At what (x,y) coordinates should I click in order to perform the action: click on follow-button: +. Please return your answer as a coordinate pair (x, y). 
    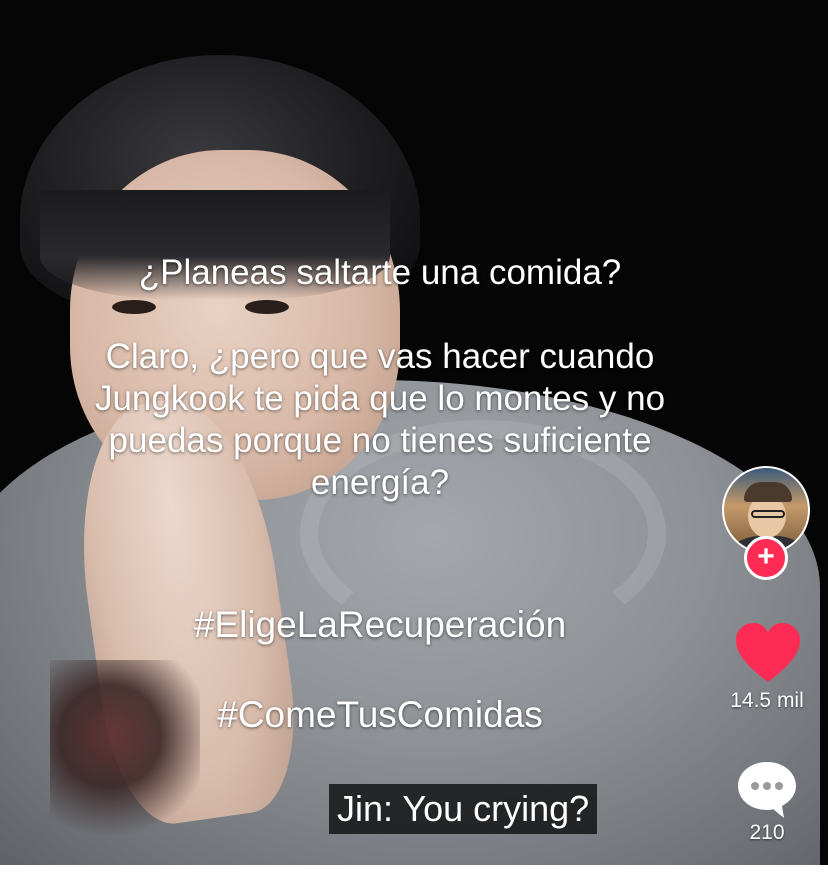
    Looking at the image, I should click on (766, 558).